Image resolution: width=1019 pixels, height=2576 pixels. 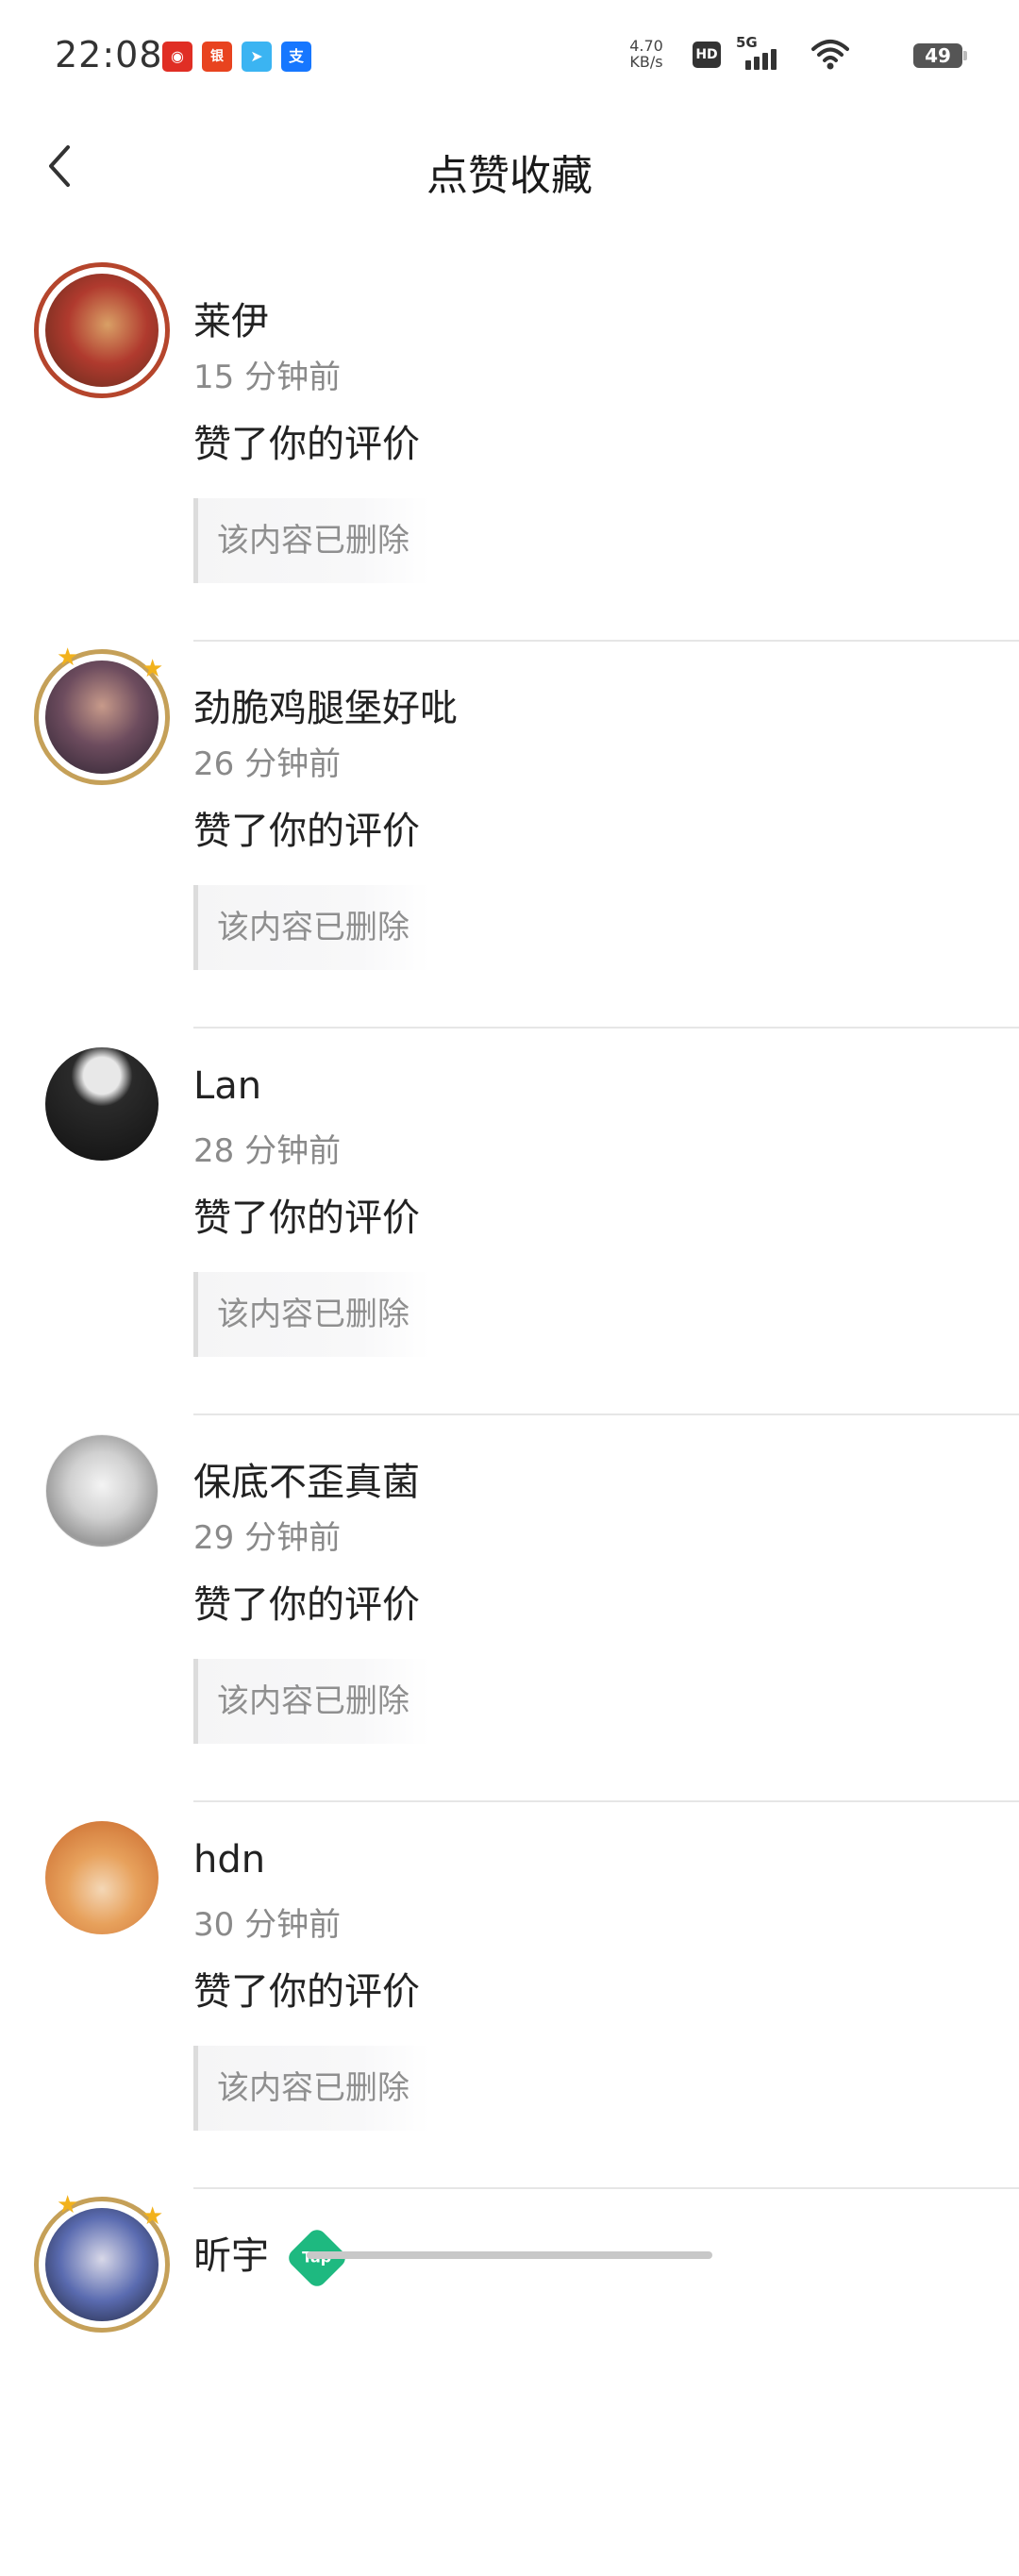 What do you see at coordinates (177, 57) in the screenshot?
I see `netease-music-icon: ◉` at bounding box center [177, 57].